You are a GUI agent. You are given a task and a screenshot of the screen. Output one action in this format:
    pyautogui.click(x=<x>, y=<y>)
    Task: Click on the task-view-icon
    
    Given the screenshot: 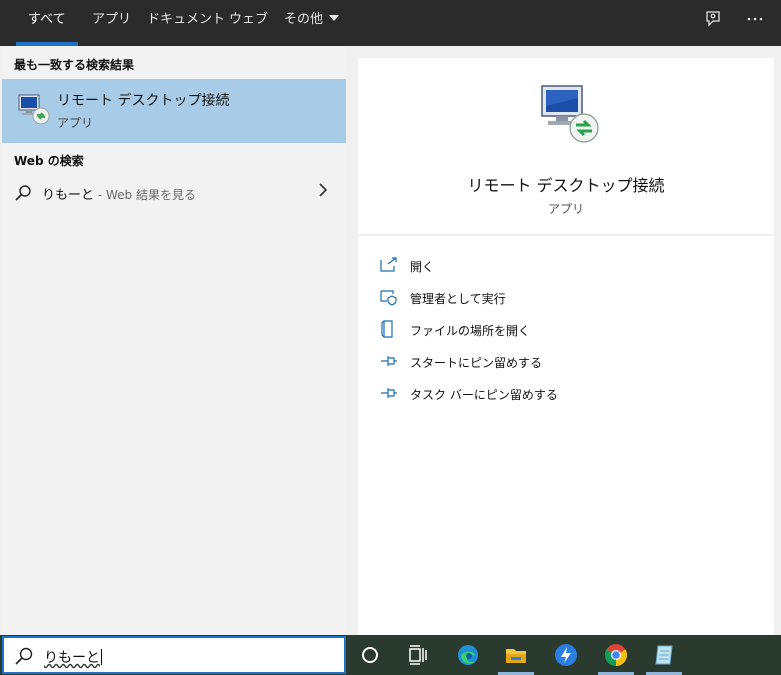 What is the action you would take?
    pyautogui.click(x=418, y=655)
    